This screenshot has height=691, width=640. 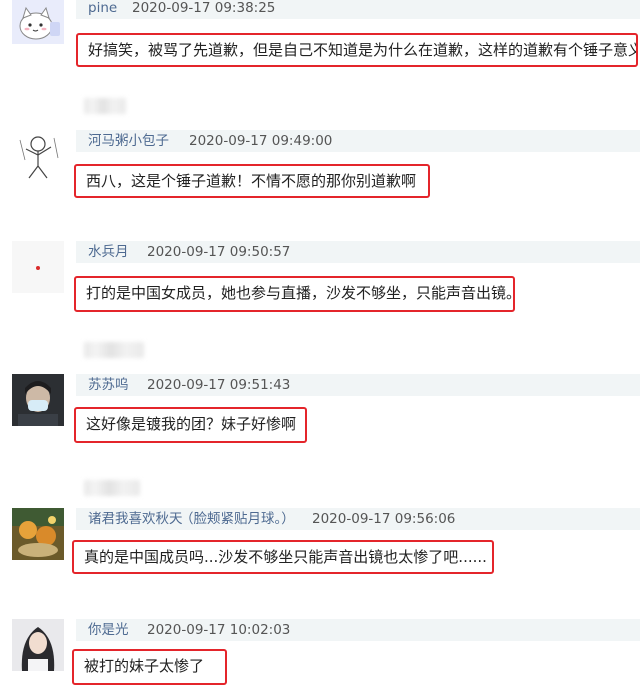 What do you see at coordinates (219, 252) in the screenshot?
I see `timestamp: 2020-09-17 09:50:57` at bounding box center [219, 252].